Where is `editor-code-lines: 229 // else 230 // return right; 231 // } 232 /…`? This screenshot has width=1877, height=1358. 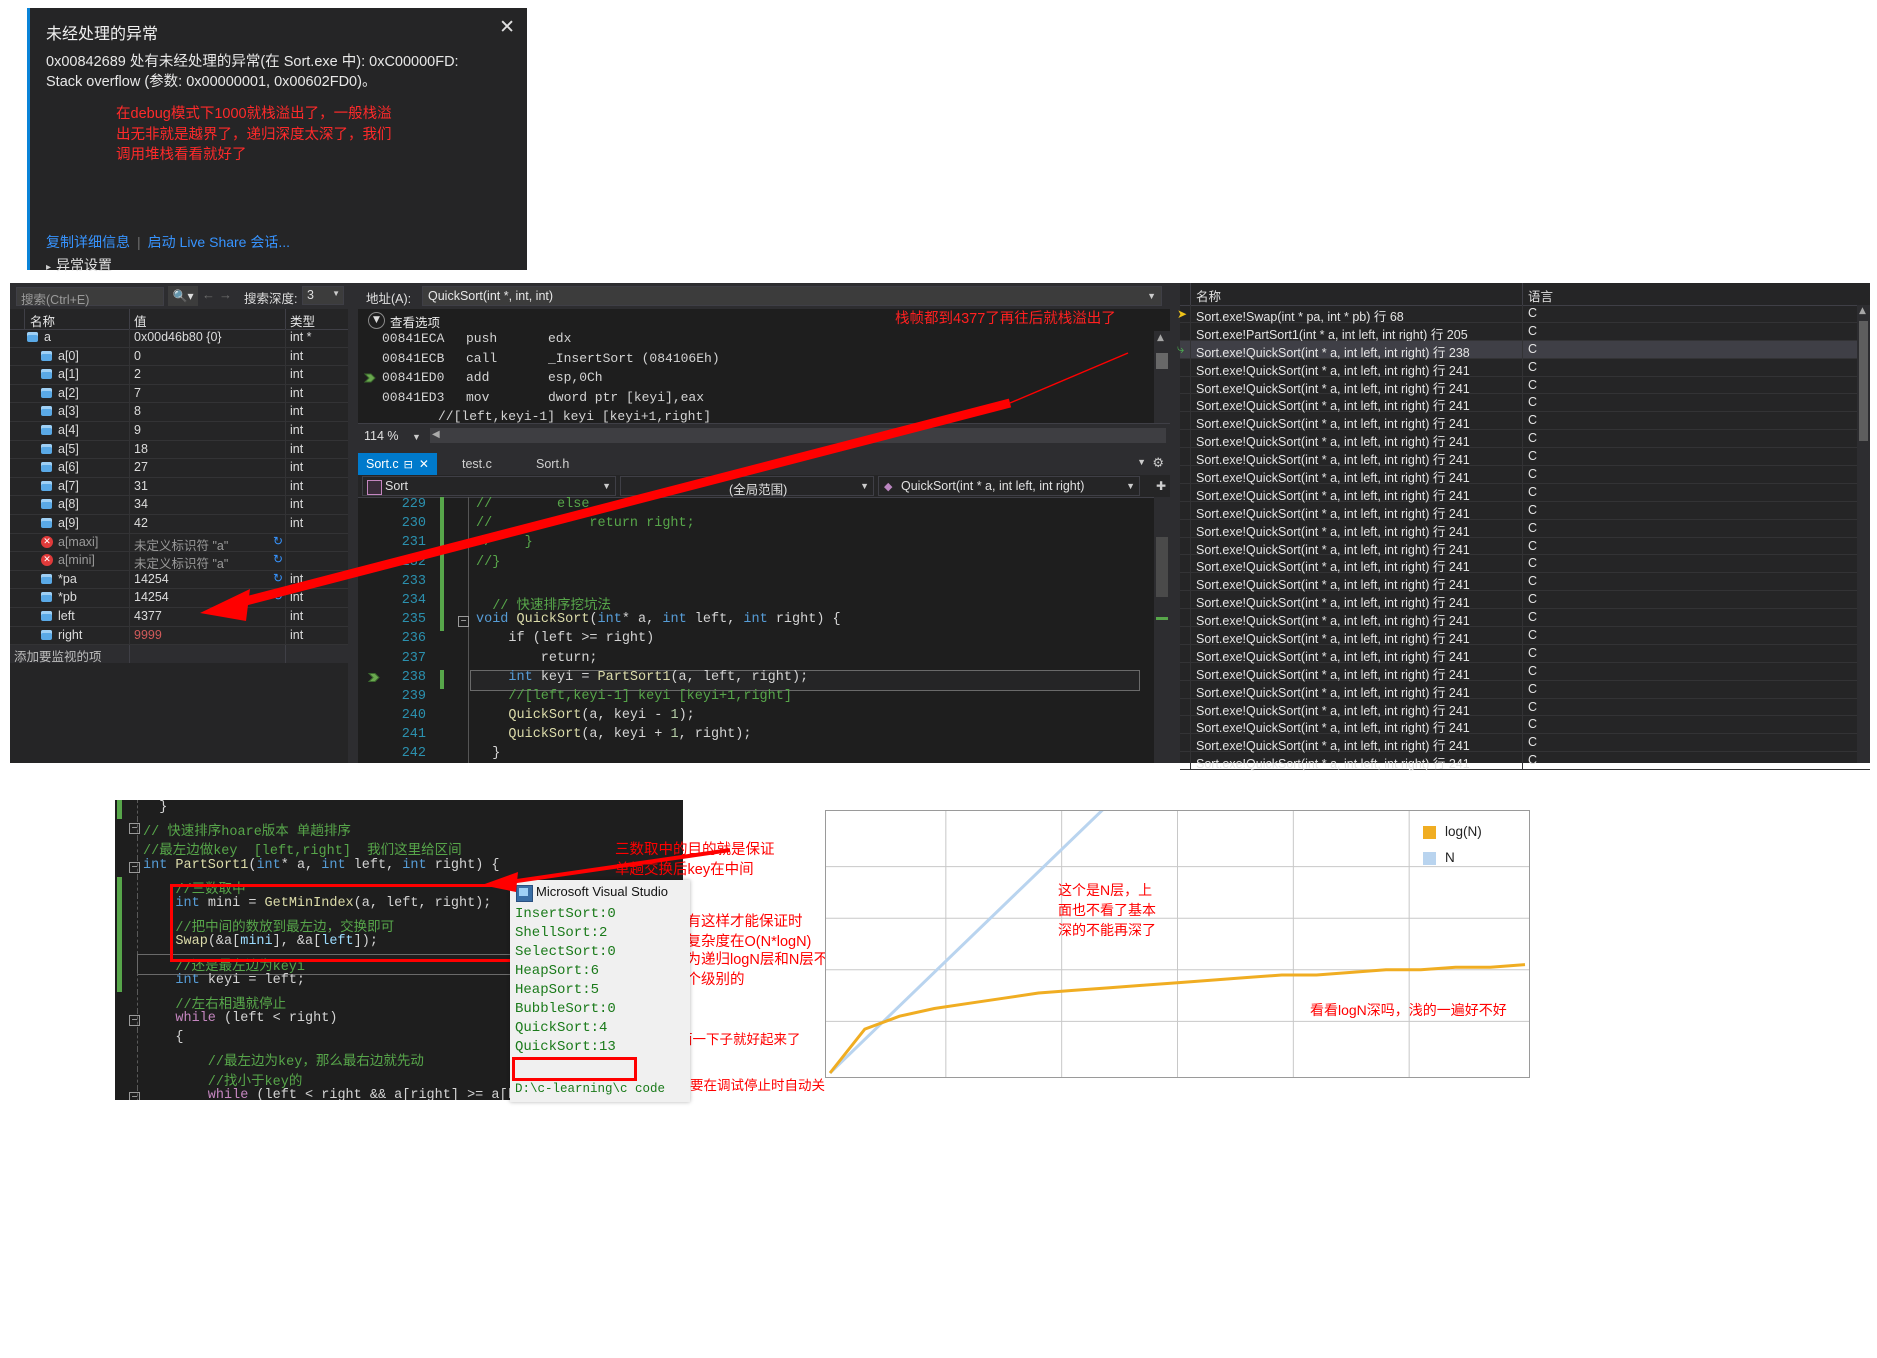
editor-code-lines: 229 // else 230 // return right; 231 // } 232 /… is located at coordinates (756, 630).